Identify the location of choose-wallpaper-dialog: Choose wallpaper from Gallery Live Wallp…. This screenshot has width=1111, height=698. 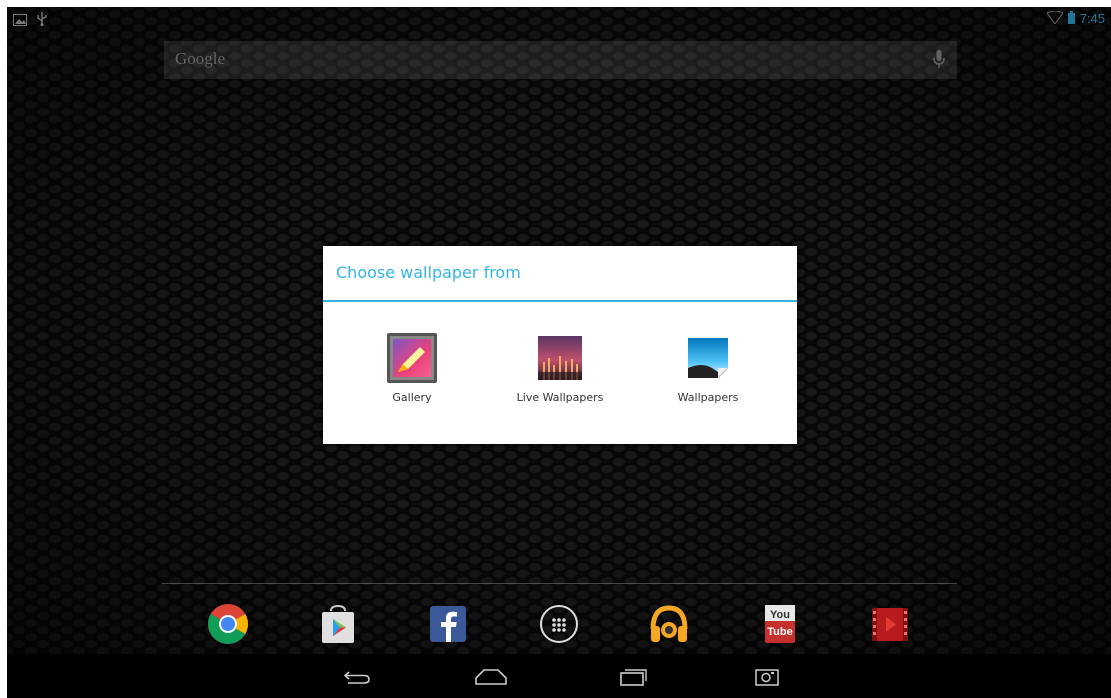
(560, 345).